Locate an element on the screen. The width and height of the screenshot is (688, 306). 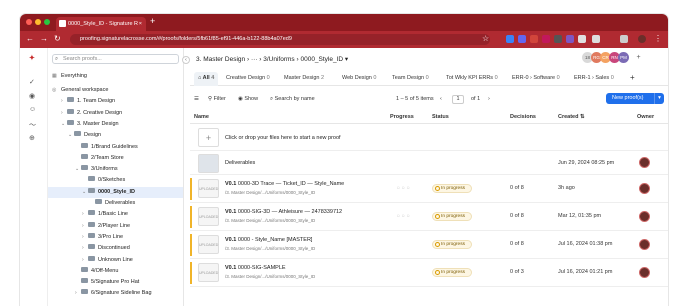
new-proof-button: New proof(s) ▾ is located at coordinates (635, 98).